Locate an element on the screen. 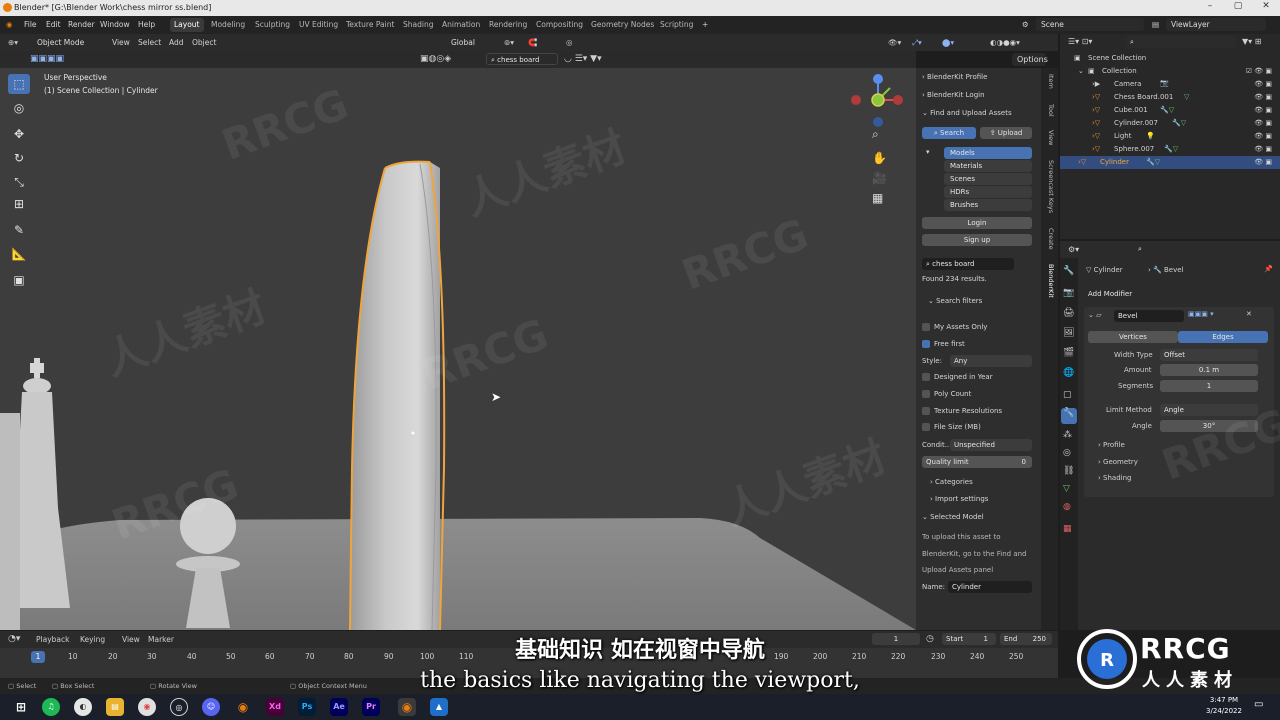 The image size is (1280, 720). asset-type-scenes: Scenes is located at coordinates (988, 179).